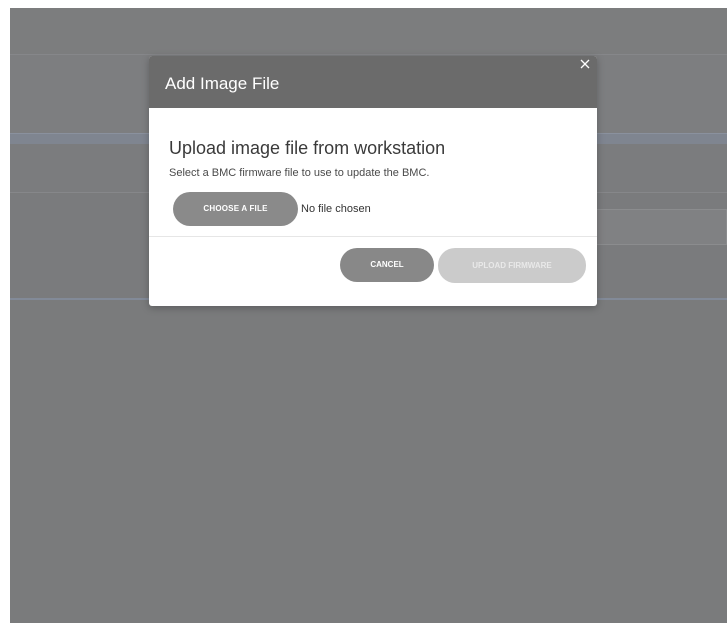 Image resolution: width=727 pixels, height=623 pixels. I want to click on background-input, so click(658, 227).